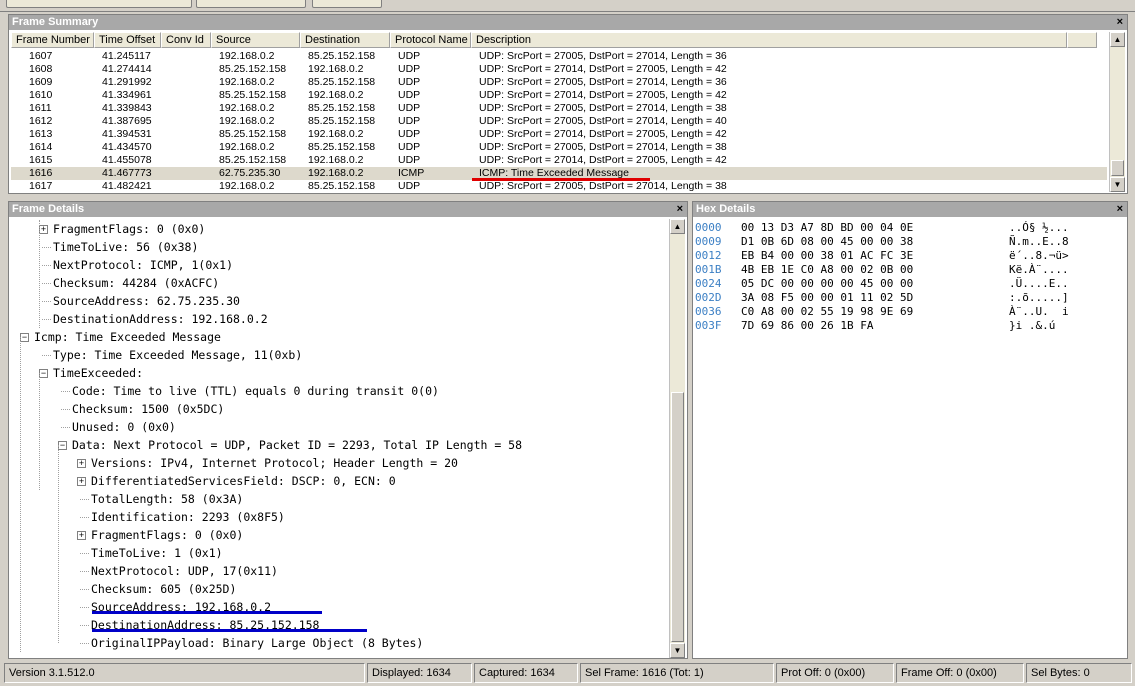 Image resolution: width=1135 pixels, height=686 pixels. What do you see at coordinates (229, 630) in the screenshot?
I see `blue-annotation-underline` at bounding box center [229, 630].